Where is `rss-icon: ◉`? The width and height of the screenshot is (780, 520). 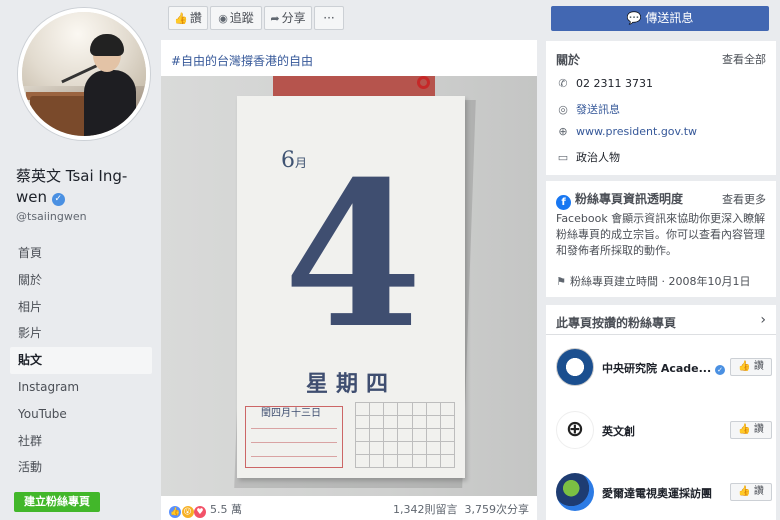 rss-icon: ◉ is located at coordinates (223, 18).